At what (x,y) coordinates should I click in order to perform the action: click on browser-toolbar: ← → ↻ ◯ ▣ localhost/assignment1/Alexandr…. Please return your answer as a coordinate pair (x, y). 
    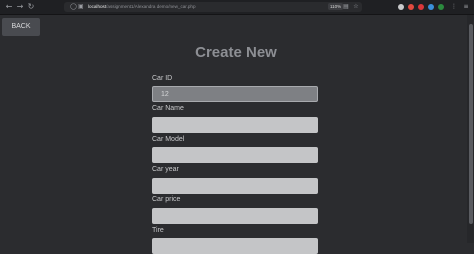
    Looking at the image, I should click on (237, 7).